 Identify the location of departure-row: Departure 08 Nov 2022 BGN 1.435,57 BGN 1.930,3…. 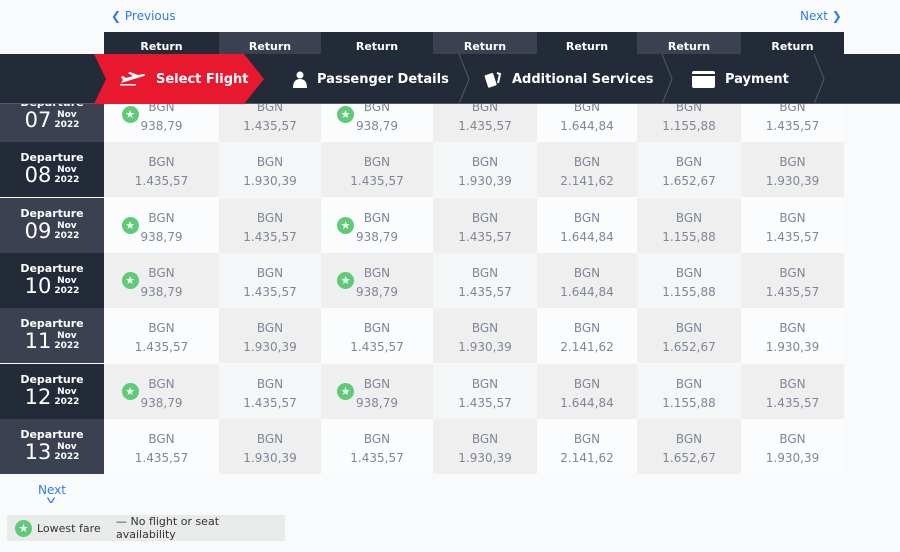
(422, 170).